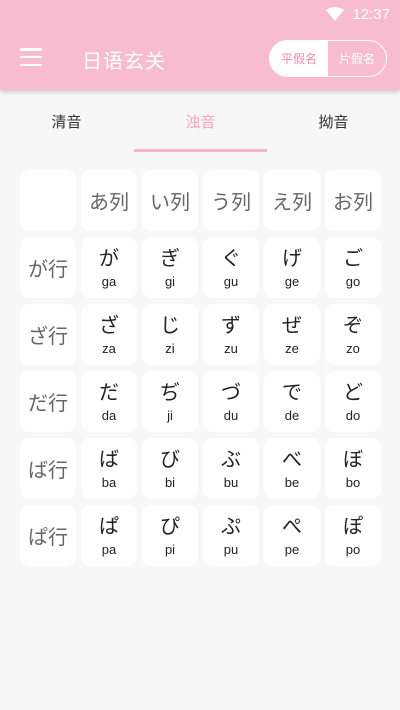 The image size is (400, 710). Describe the element at coordinates (109, 482) in the screenshot. I see `romaji-label: ba` at that location.